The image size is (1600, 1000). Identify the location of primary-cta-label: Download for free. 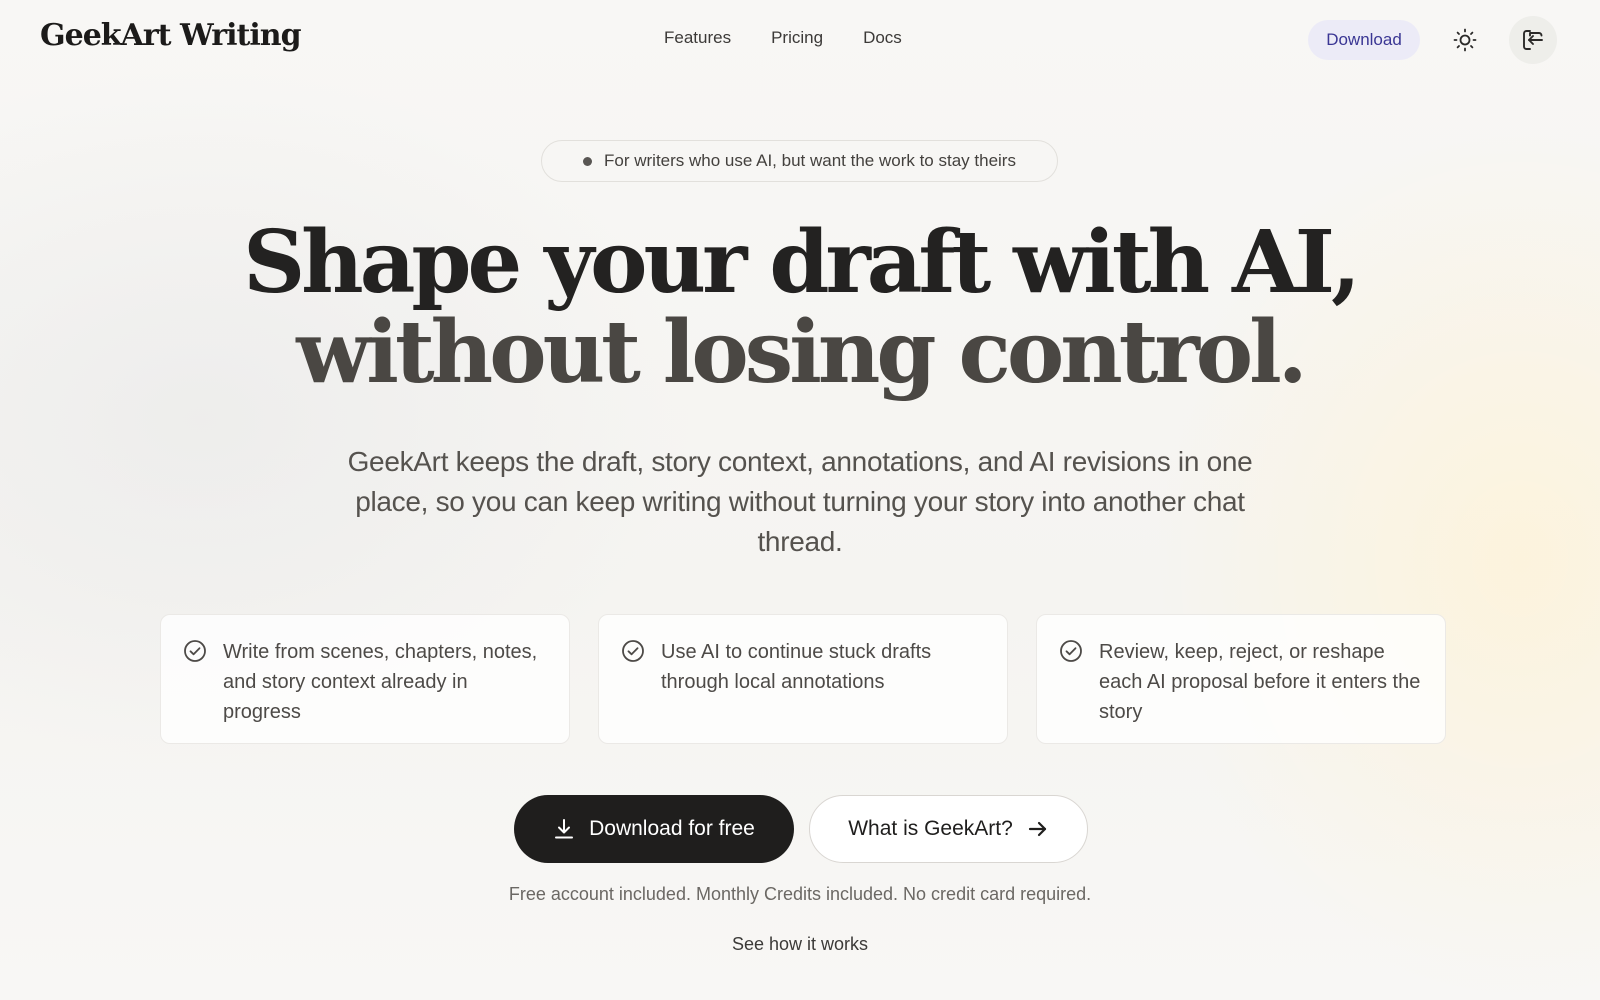
(672, 828).